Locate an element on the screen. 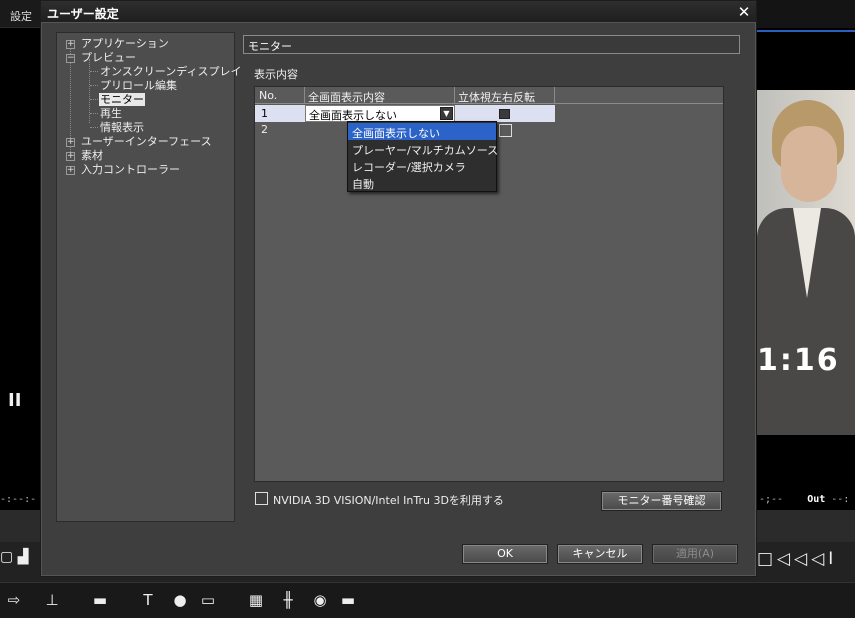 The width and height of the screenshot is (855, 618). table-row: 1 全画面表示しない ▼ is located at coordinates (405, 113).